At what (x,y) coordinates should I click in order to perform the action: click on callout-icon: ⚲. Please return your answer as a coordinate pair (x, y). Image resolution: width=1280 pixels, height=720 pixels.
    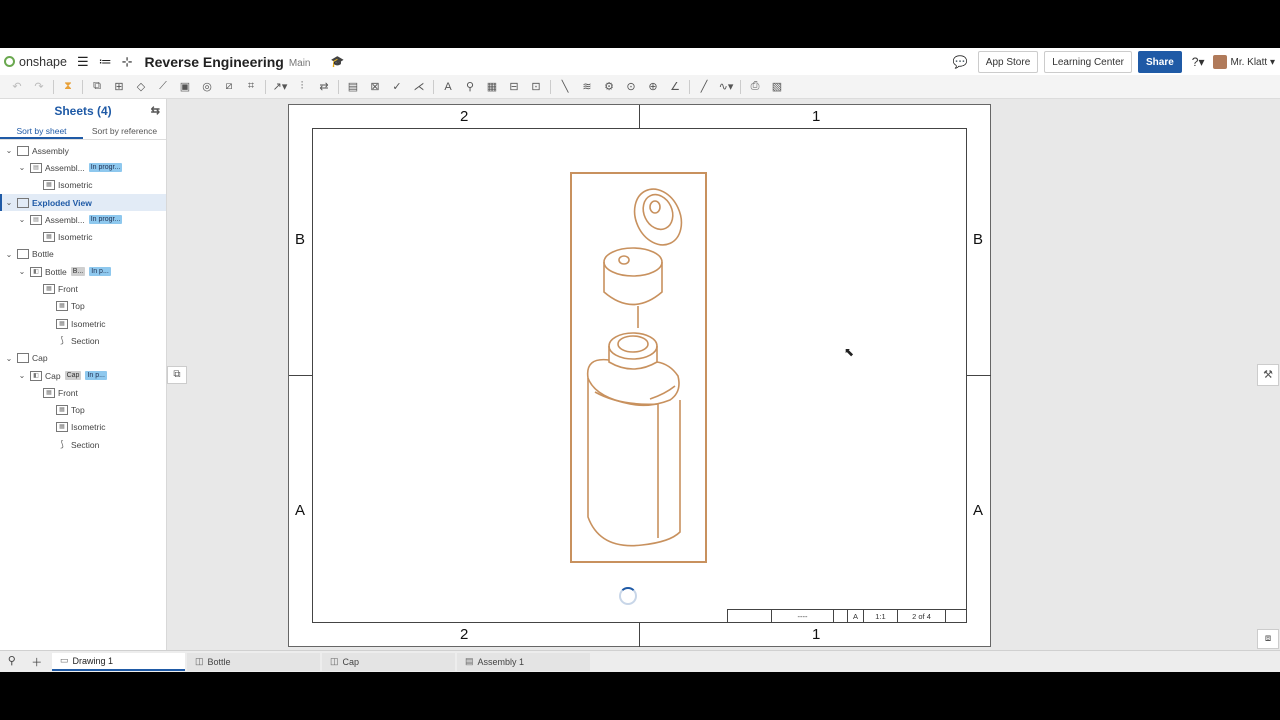
    Looking at the image, I should click on (470, 86).